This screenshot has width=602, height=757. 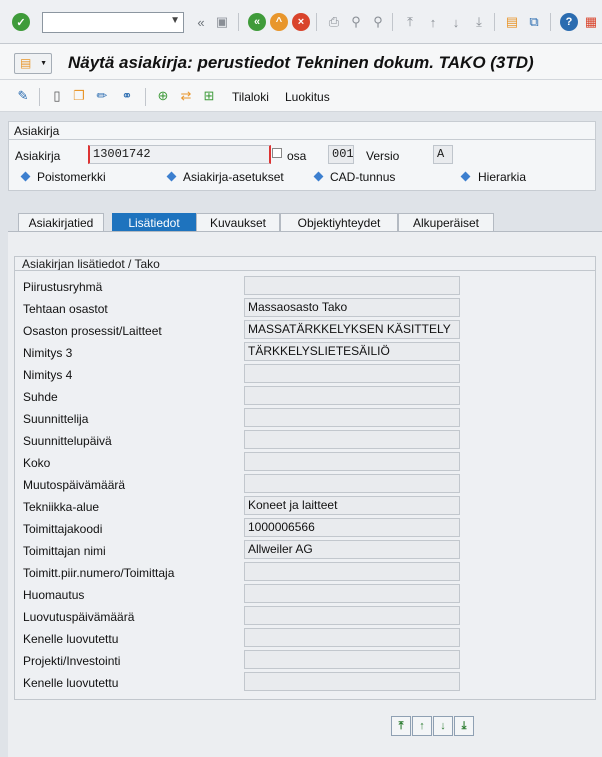 I want to click on option-hierarchy: Hierarkia, so click(x=502, y=177).